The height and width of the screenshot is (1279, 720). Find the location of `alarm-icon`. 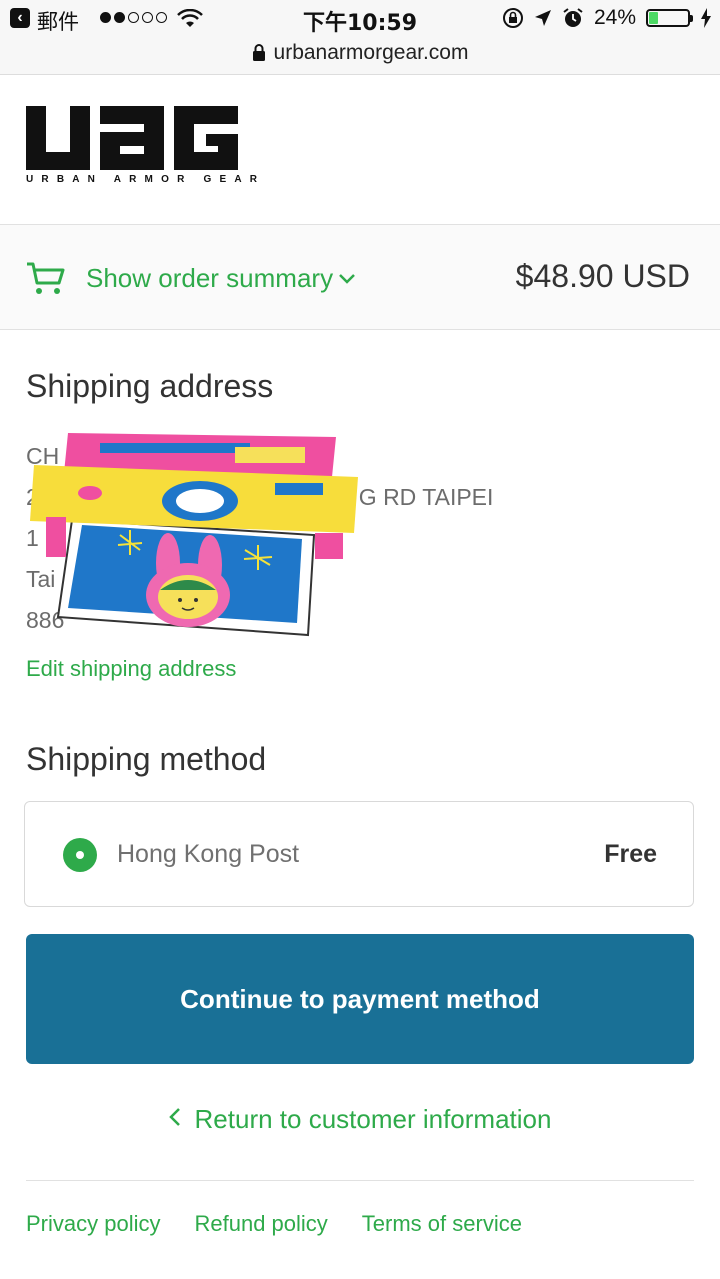

alarm-icon is located at coordinates (573, 17).